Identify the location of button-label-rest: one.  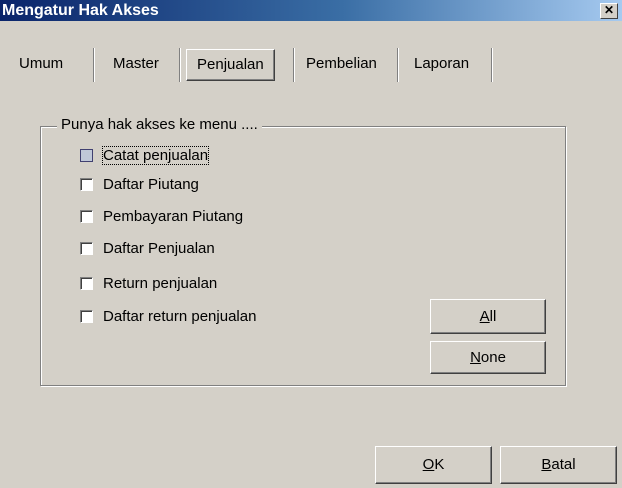
(493, 357).